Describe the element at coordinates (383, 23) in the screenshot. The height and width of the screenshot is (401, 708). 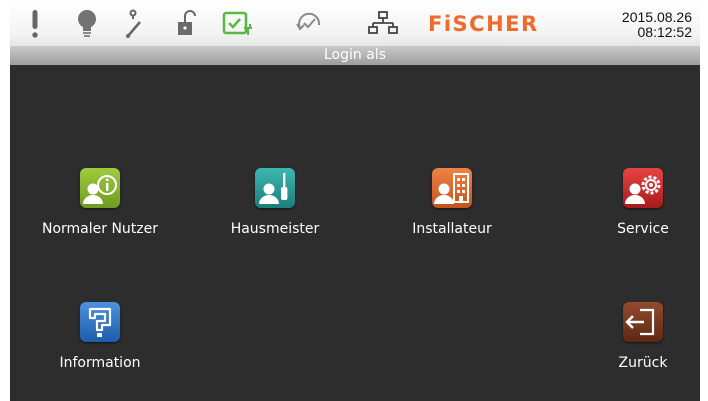
I see `network-icon` at that location.